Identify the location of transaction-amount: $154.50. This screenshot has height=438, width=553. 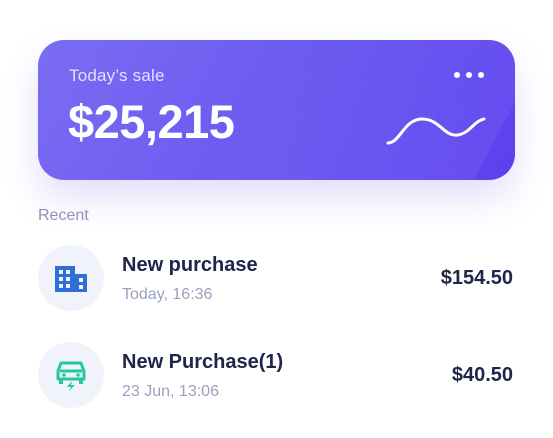
(476, 278).